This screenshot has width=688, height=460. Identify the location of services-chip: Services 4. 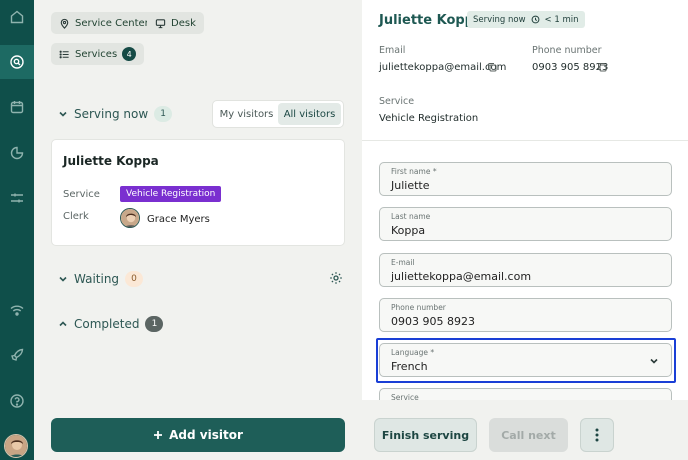
(98, 54).